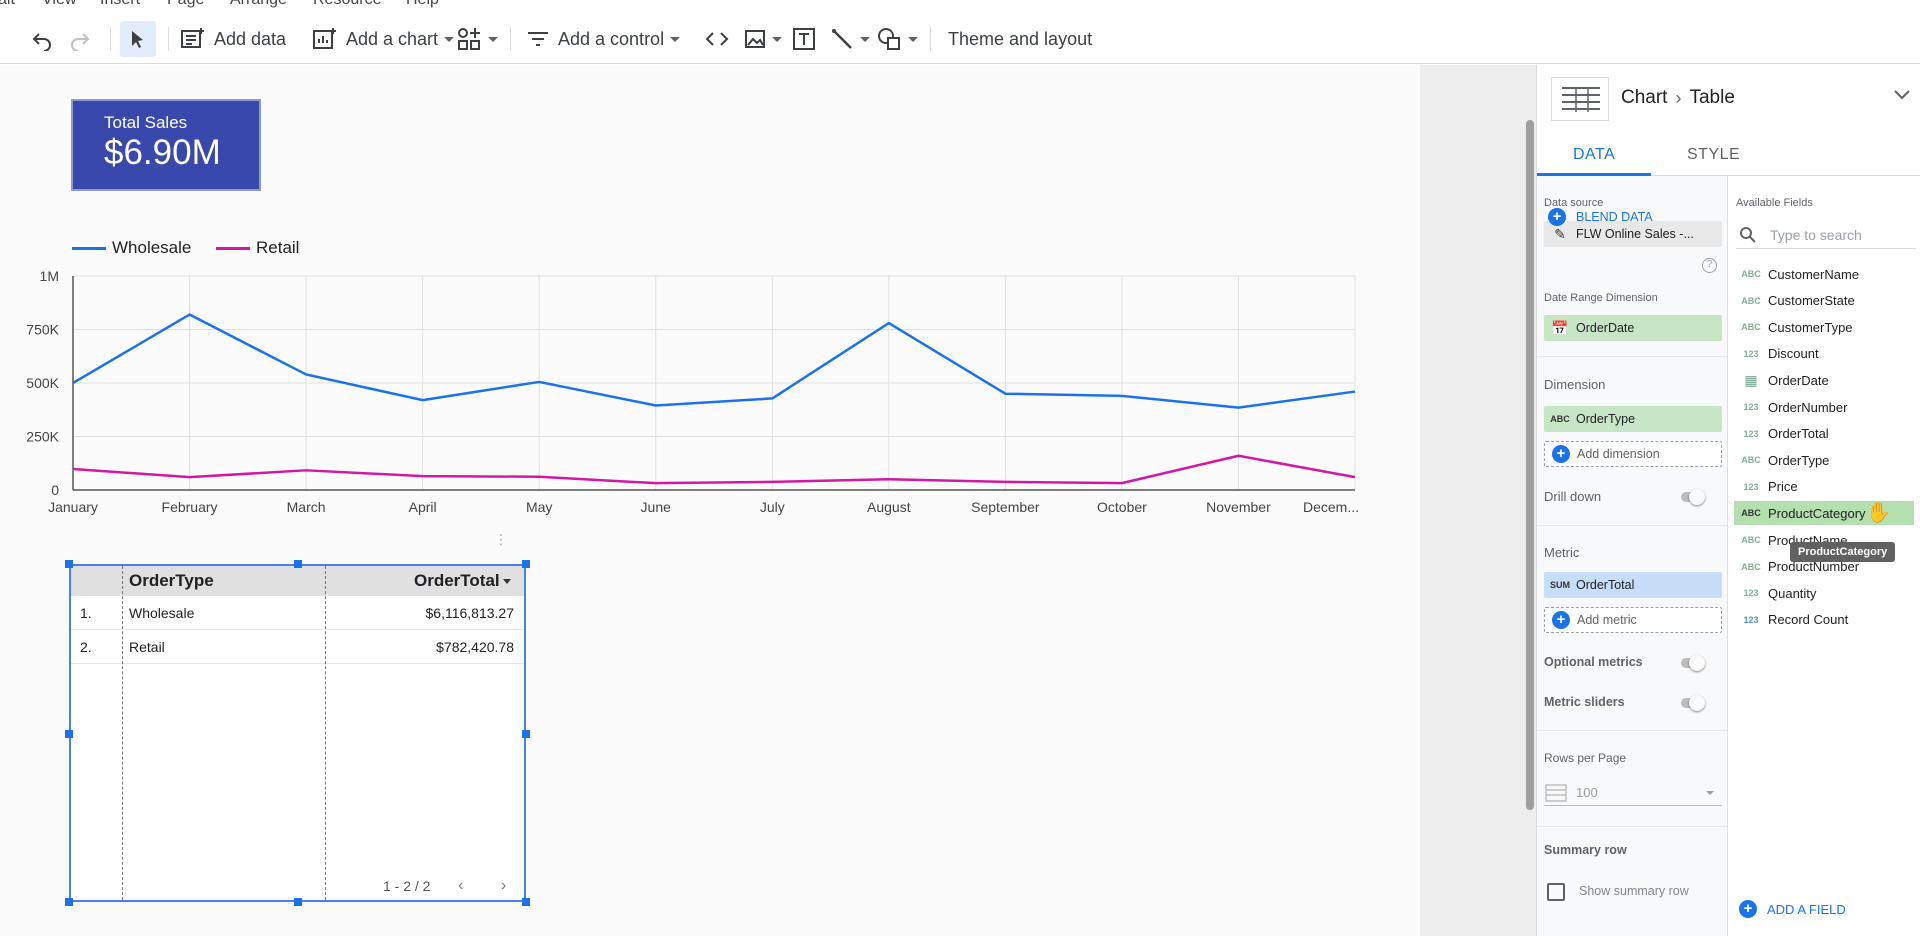 The image size is (1920, 936). Describe the element at coordinates (1238, 507) in the screenshot. I see `x-tick-label: November` at that location.